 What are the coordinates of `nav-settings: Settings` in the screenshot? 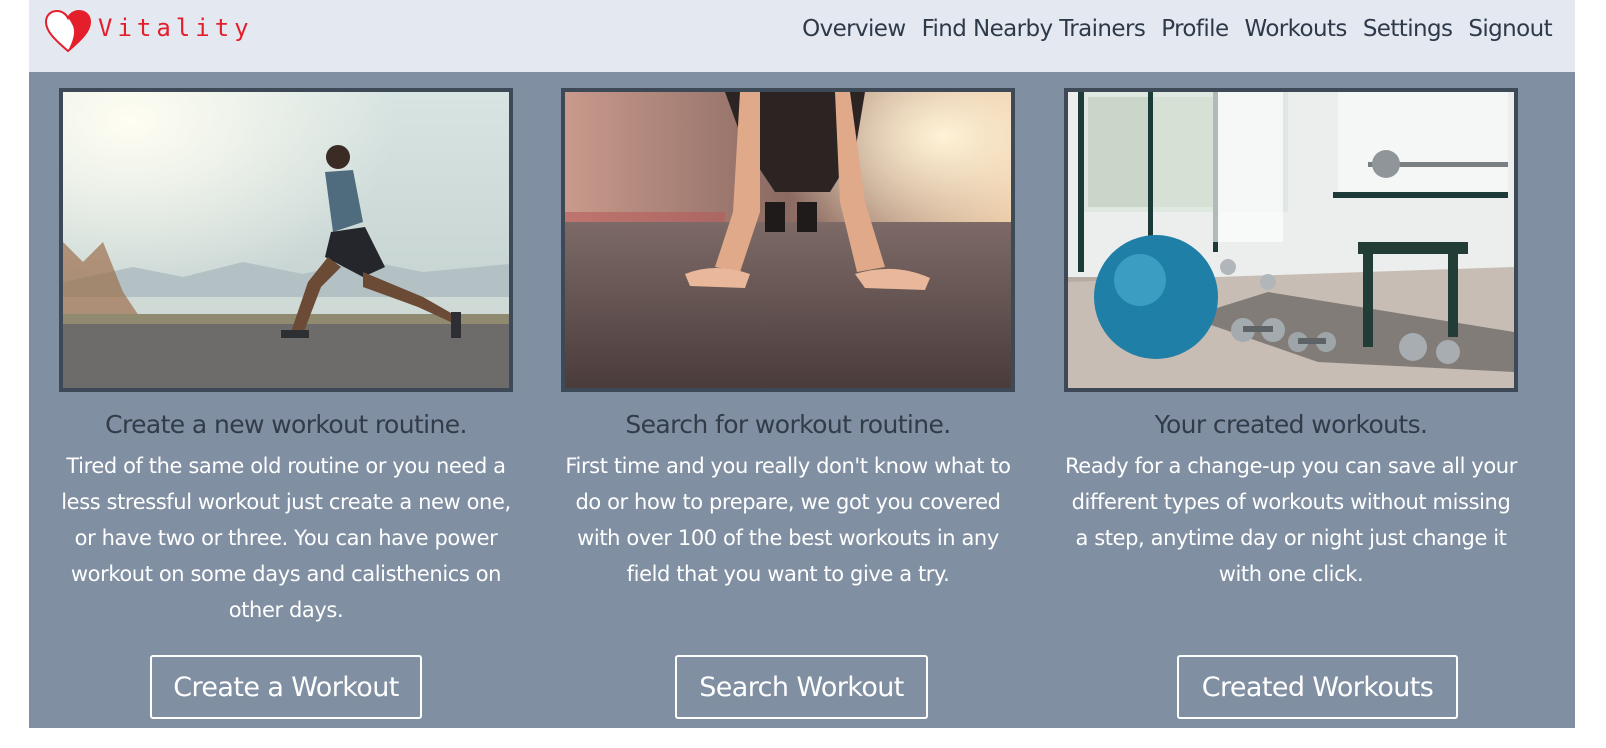 It's located at (1408, 29).